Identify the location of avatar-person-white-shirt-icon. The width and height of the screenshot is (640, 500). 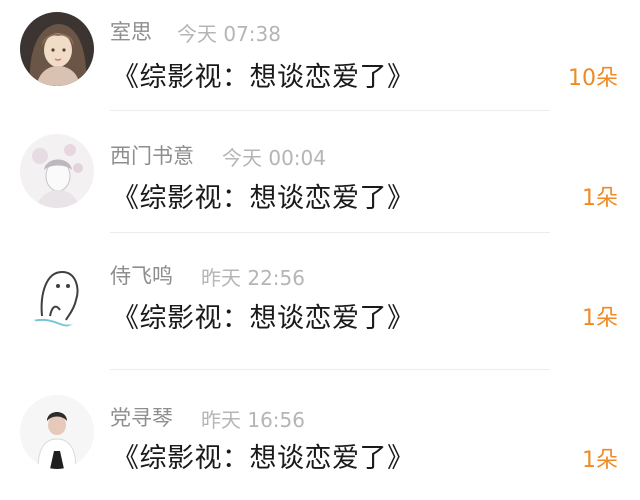
(57, 432).